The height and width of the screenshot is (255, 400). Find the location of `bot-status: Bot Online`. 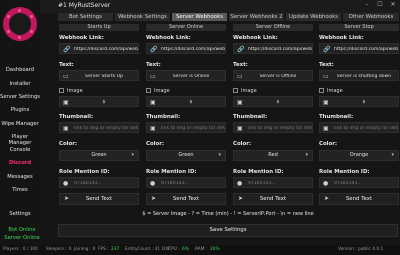

bot-status: Bot Online is located at coordinates (22, 230).